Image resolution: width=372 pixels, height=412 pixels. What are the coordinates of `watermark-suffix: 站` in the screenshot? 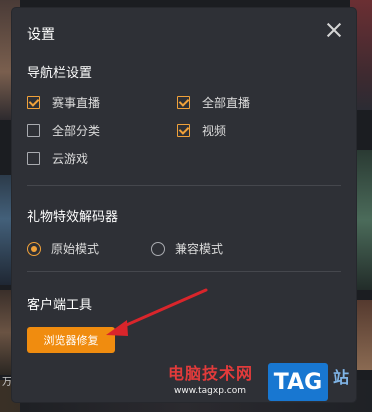 It's located at (341, 377).